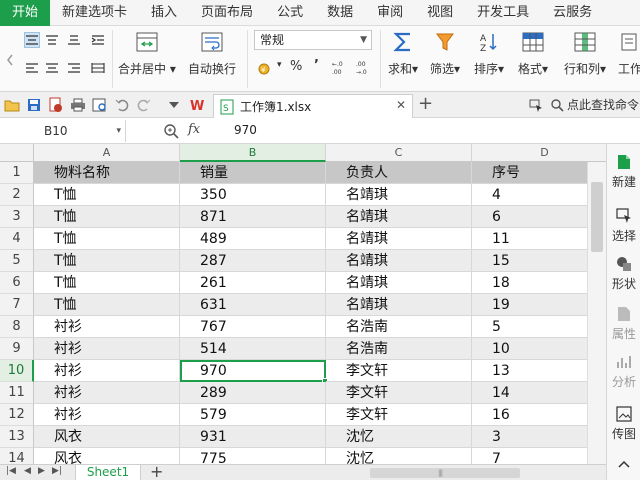 Image resolution: width=640 pixels, height=480 pixels. What do you see at coordinates (399, 349) in the screenshot?
I see `cell-c9: 名浩南` at bounding box center [399, 349].